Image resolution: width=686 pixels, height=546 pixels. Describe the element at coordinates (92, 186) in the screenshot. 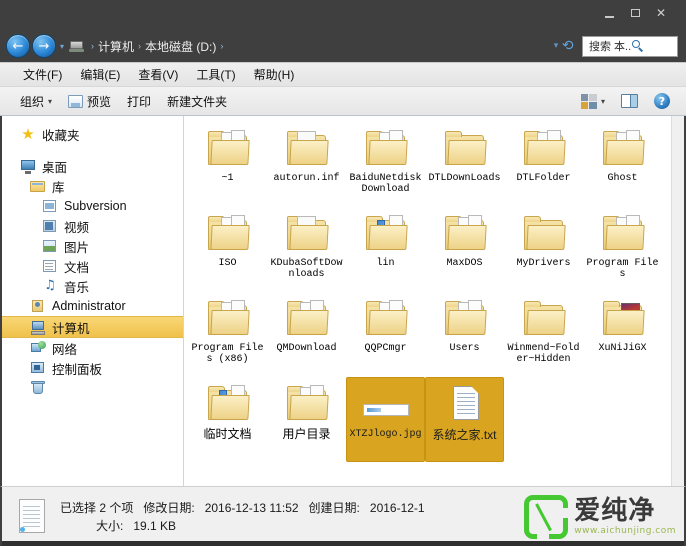

I see `sidebar-item-libraries: 库` at that location.